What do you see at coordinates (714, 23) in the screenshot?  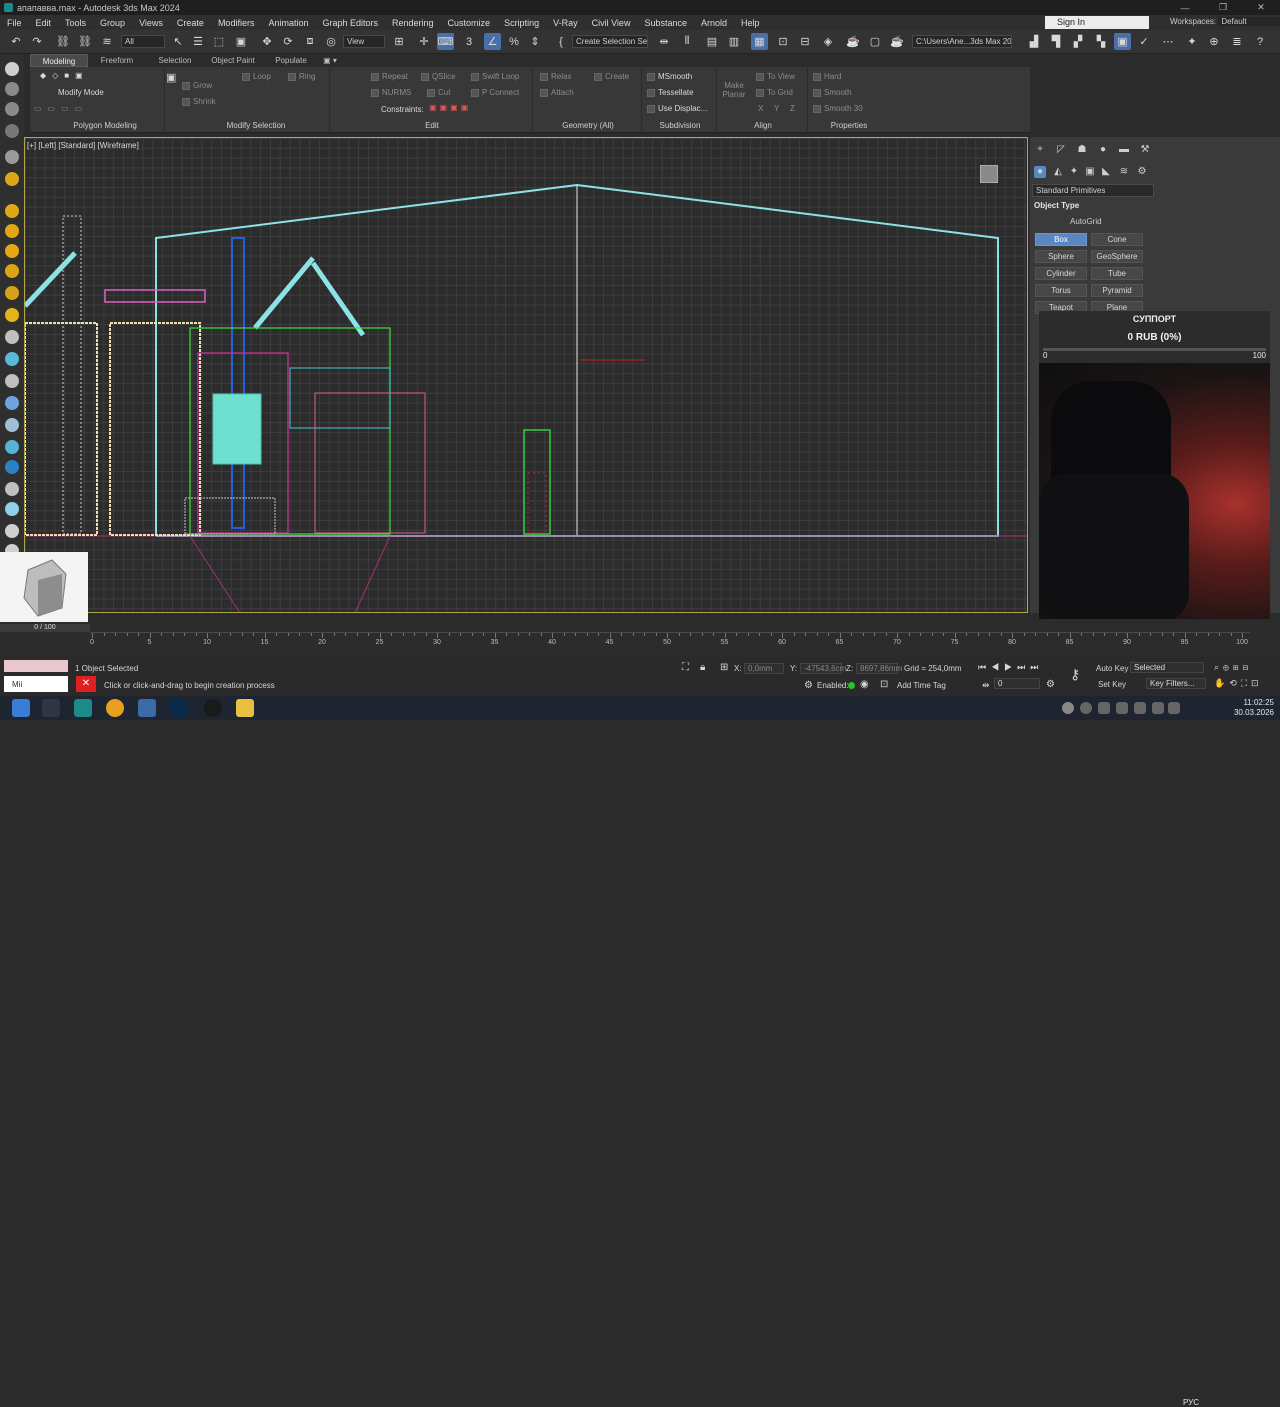 I see `menu-arnold: Arnold` at bounding box center [714, 23].